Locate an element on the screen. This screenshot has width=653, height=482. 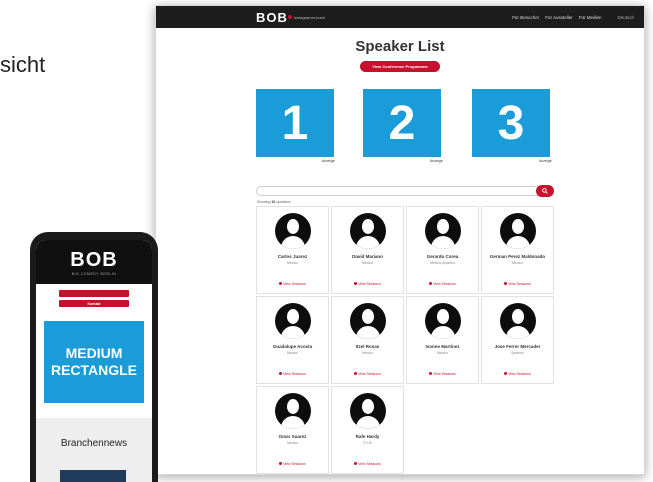
speaker-name: Guadalupe Acosta is located at coordinates (292, 346).